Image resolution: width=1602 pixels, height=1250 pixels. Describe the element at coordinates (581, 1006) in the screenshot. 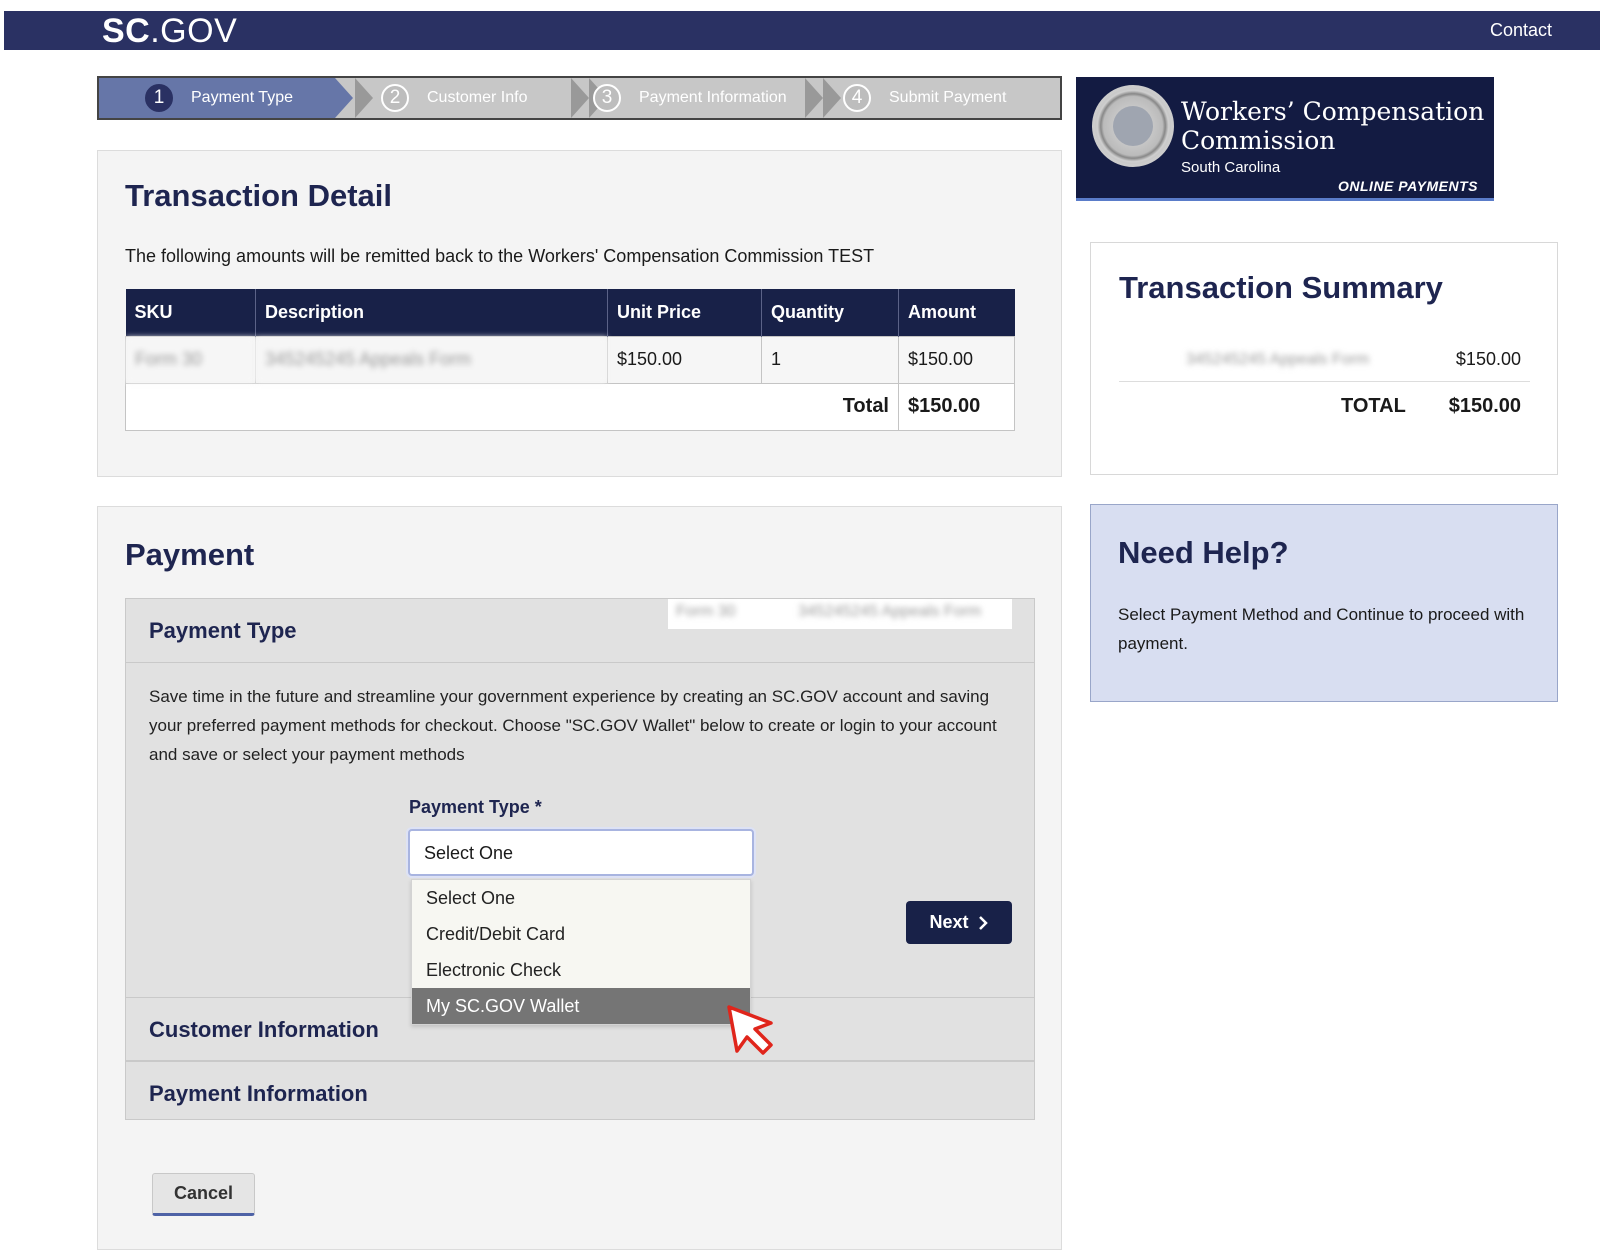

I see `option-sc-gov-wallet: My SC.GOV Wallet` at that location.